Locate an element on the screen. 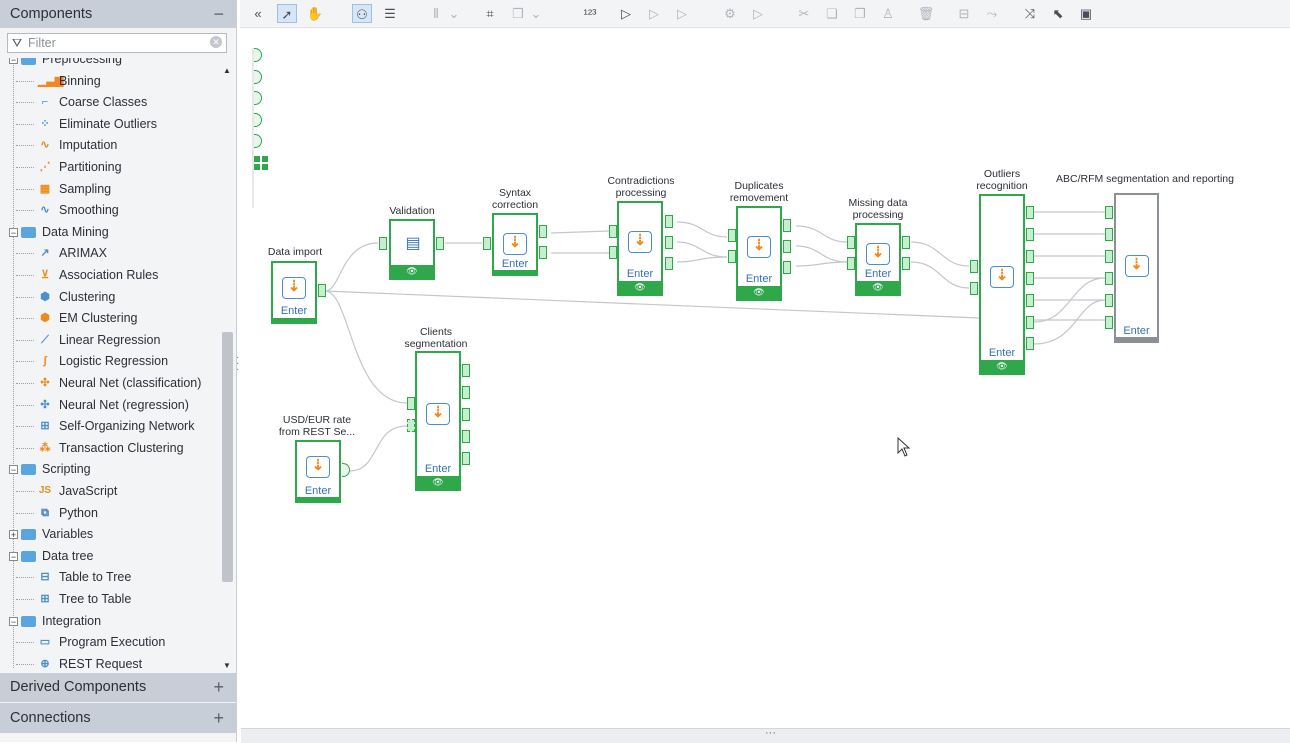  connections-header: Connections + is located at coordinates (118, 718).